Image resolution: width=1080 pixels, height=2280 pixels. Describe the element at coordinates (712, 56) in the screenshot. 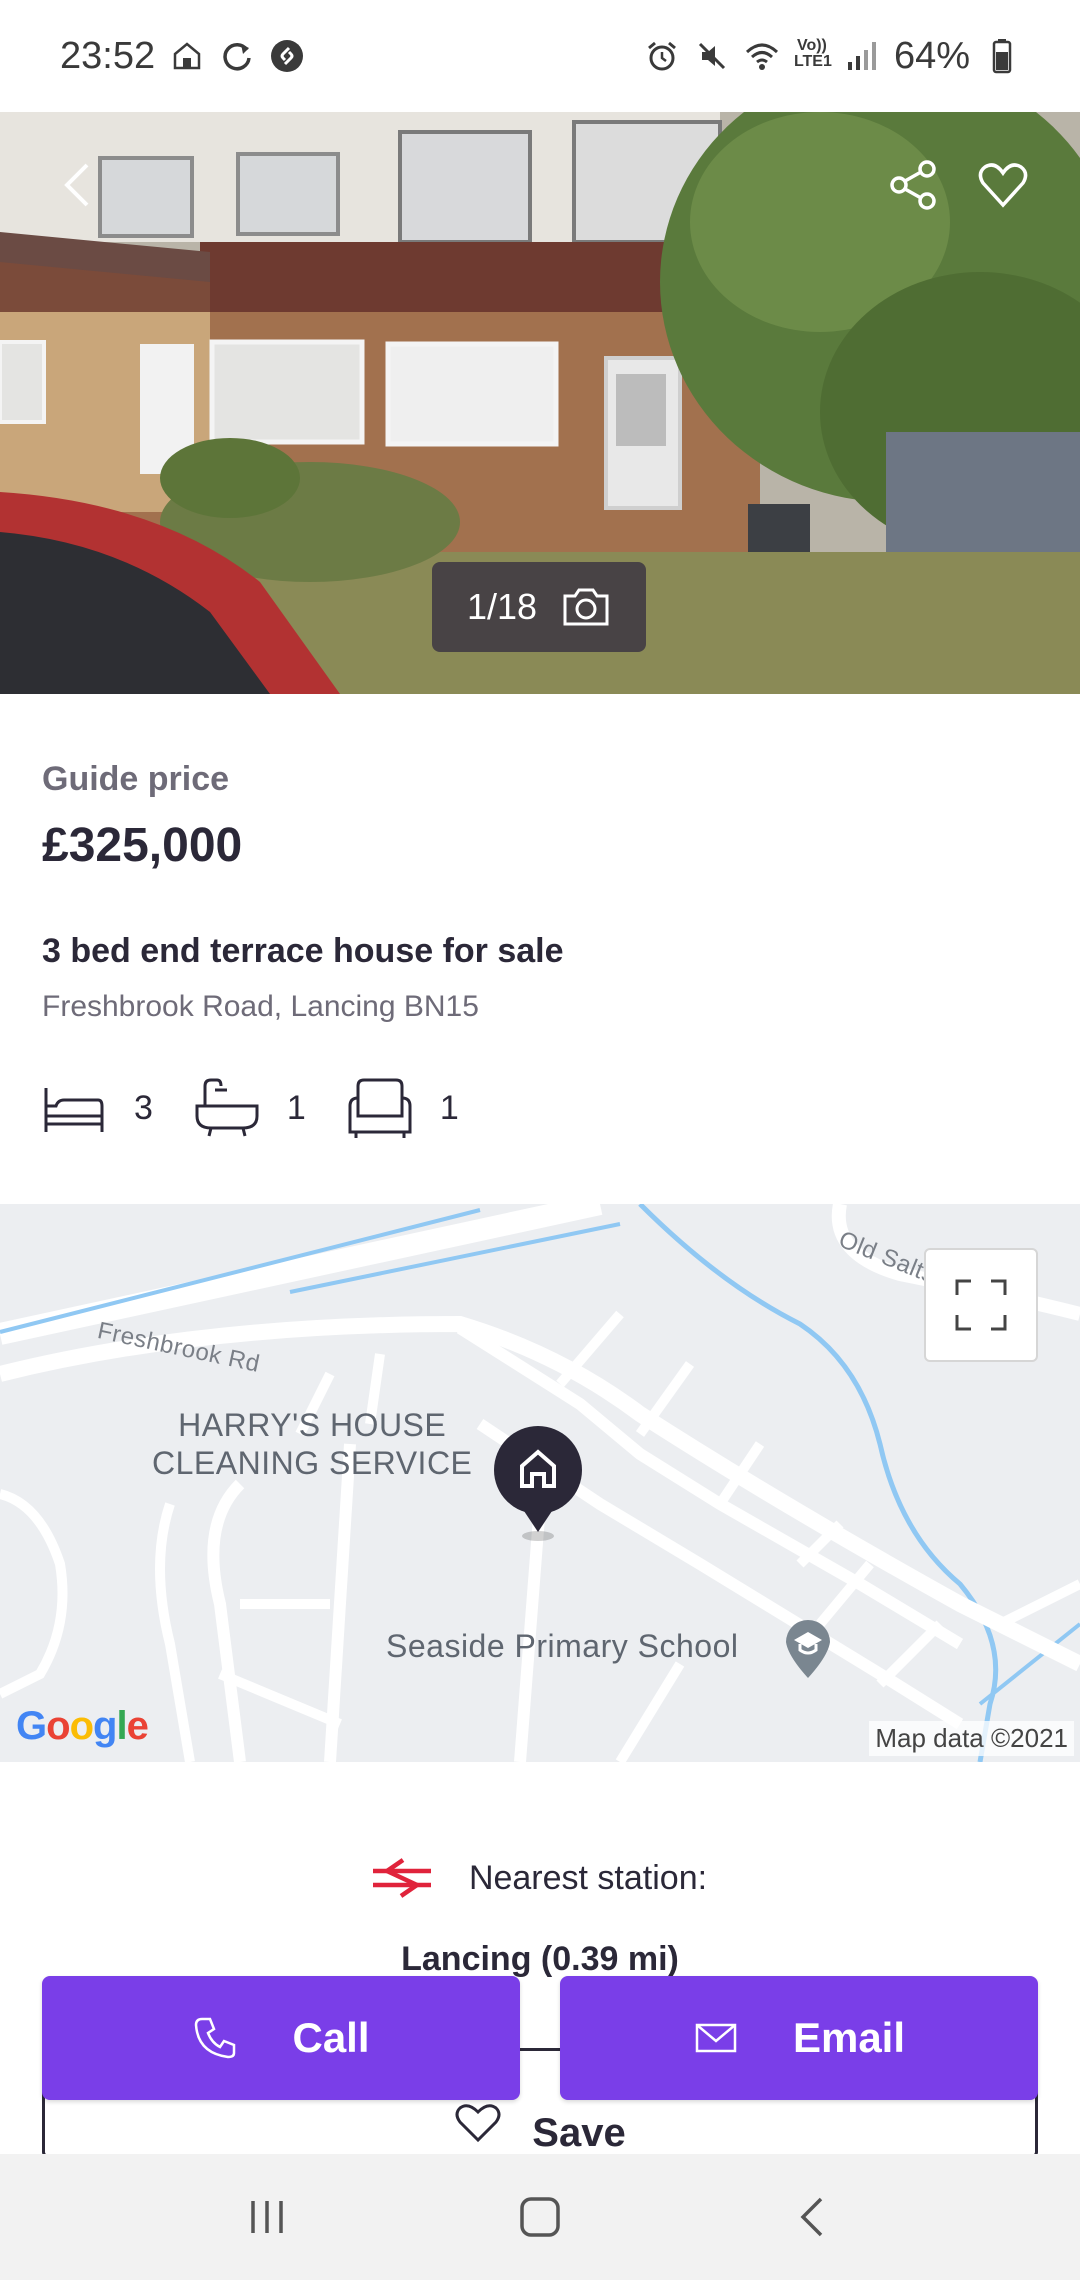

I see `mute-icon` at that location.